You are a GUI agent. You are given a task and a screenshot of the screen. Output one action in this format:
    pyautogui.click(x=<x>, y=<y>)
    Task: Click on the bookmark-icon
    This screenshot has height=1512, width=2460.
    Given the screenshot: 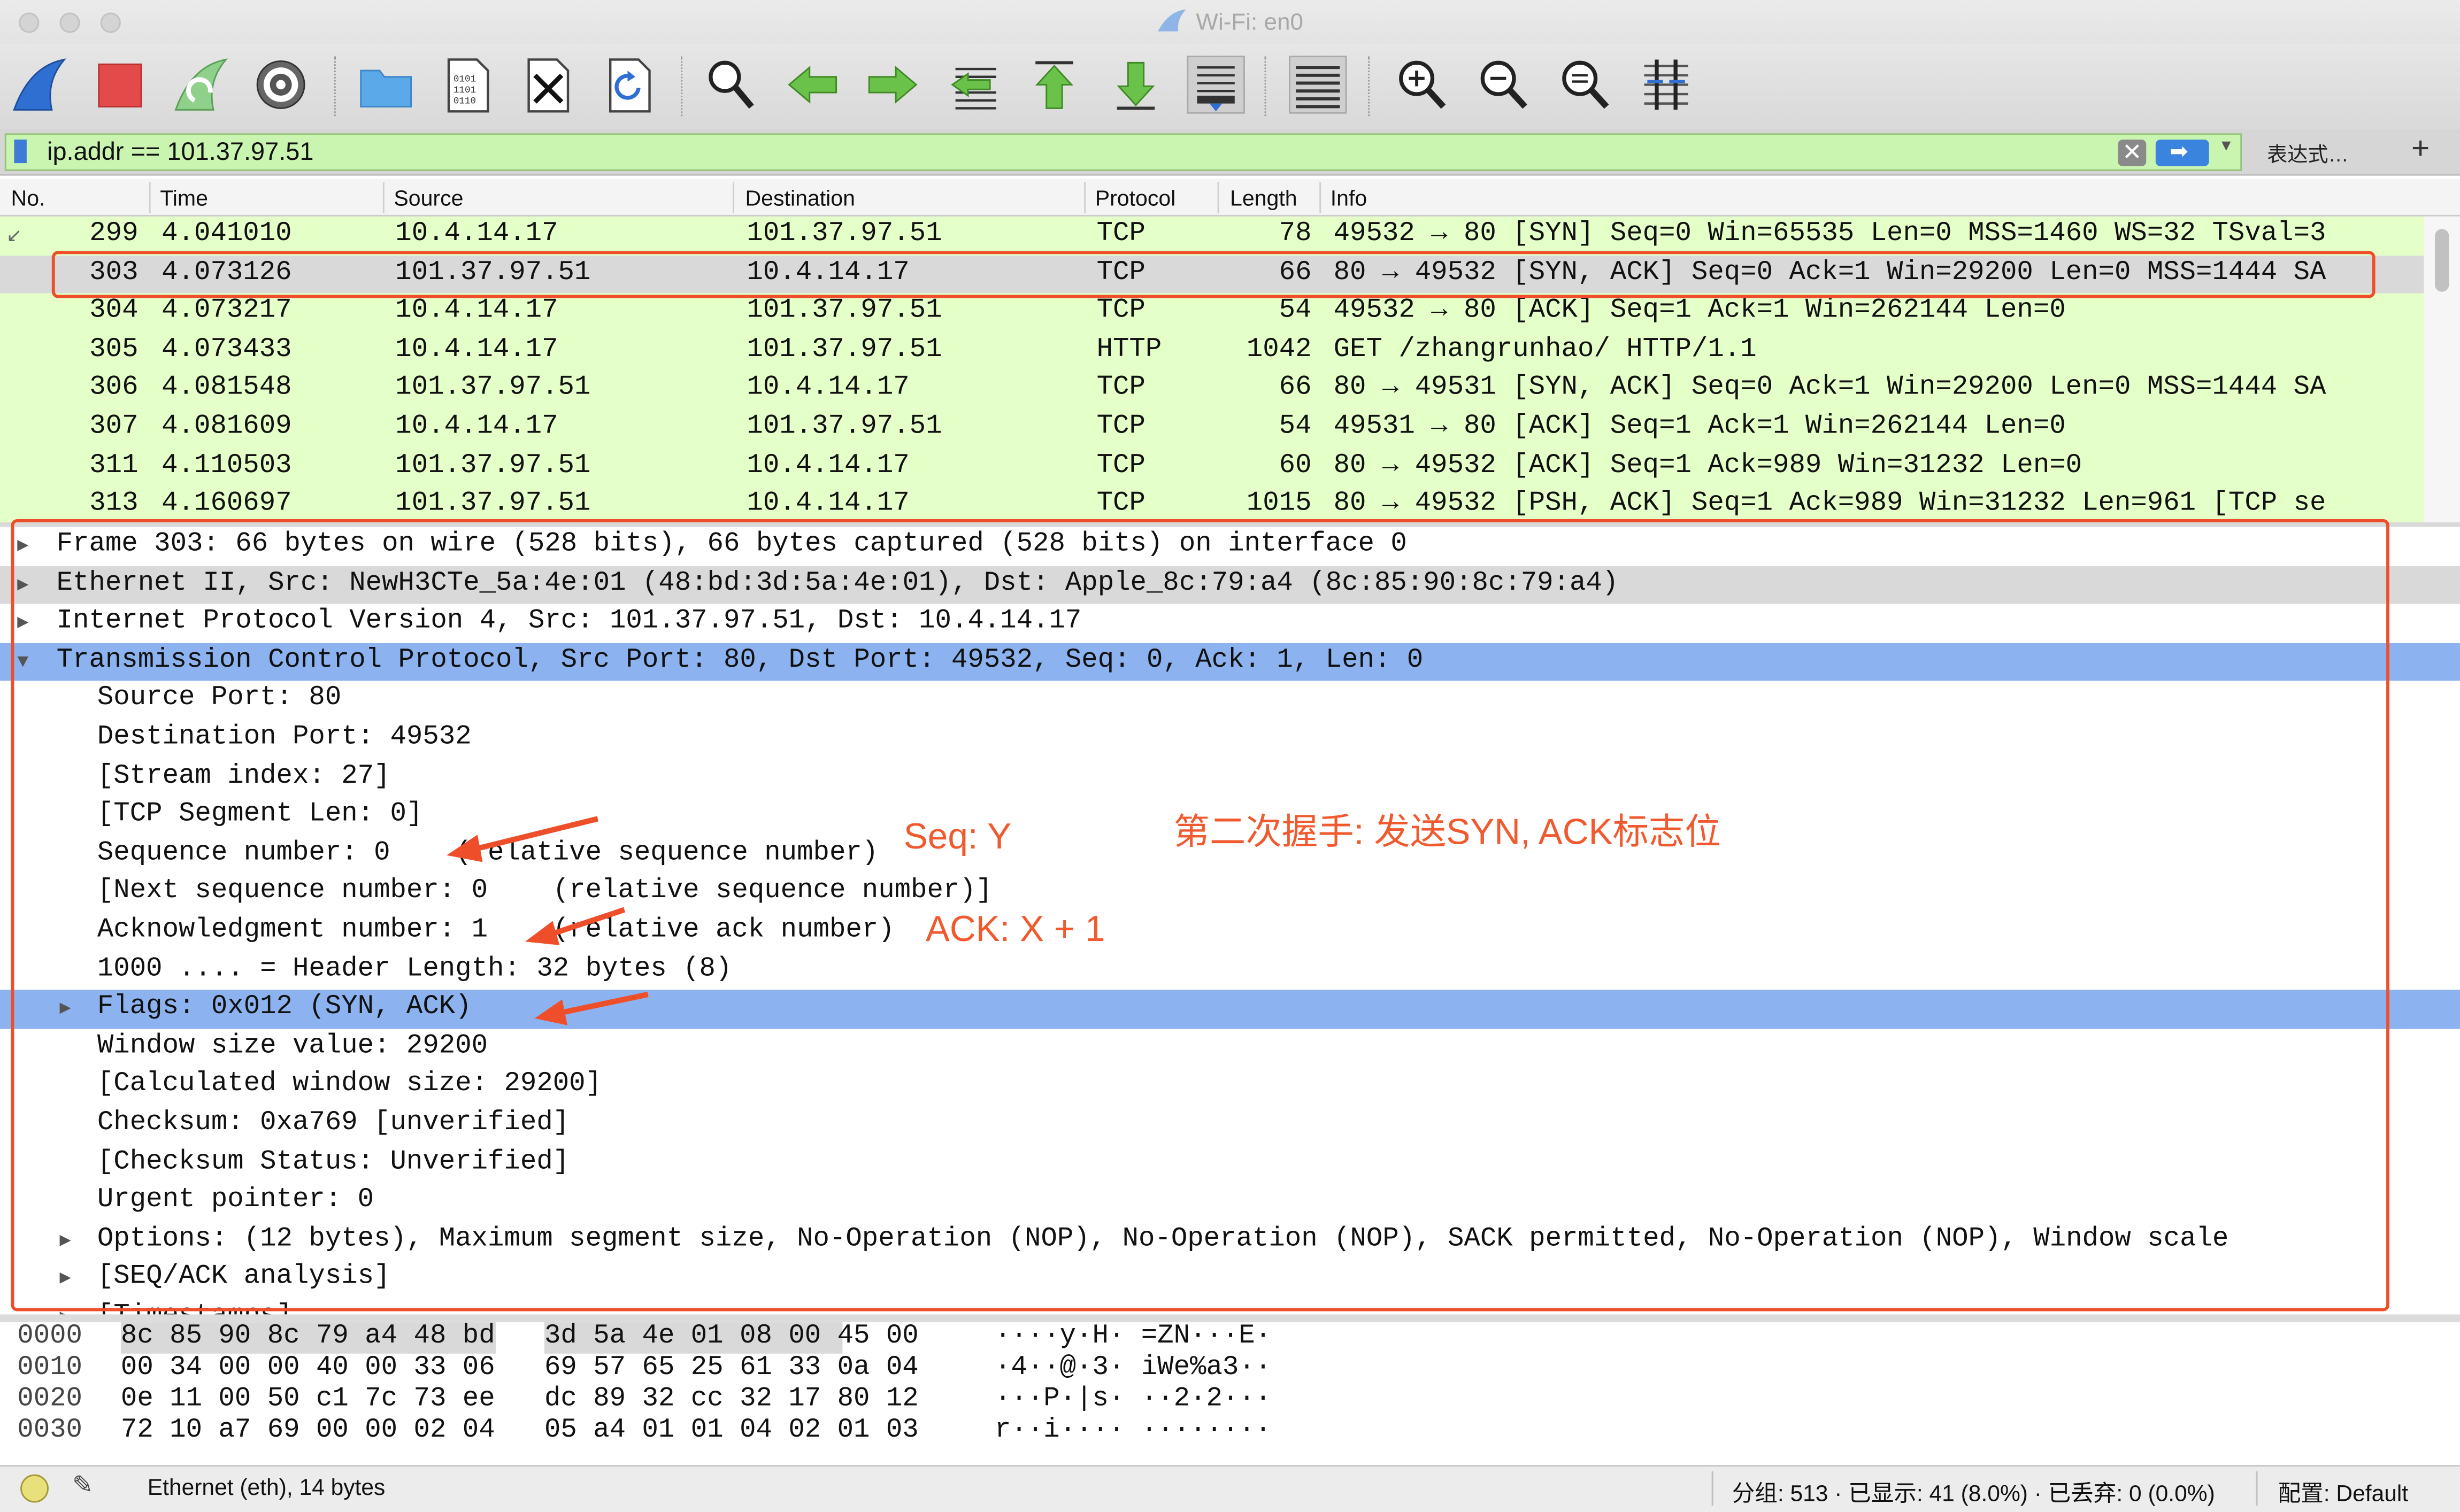 What is the action you would take?
    pyautogui.click(x=21, y=152)
    